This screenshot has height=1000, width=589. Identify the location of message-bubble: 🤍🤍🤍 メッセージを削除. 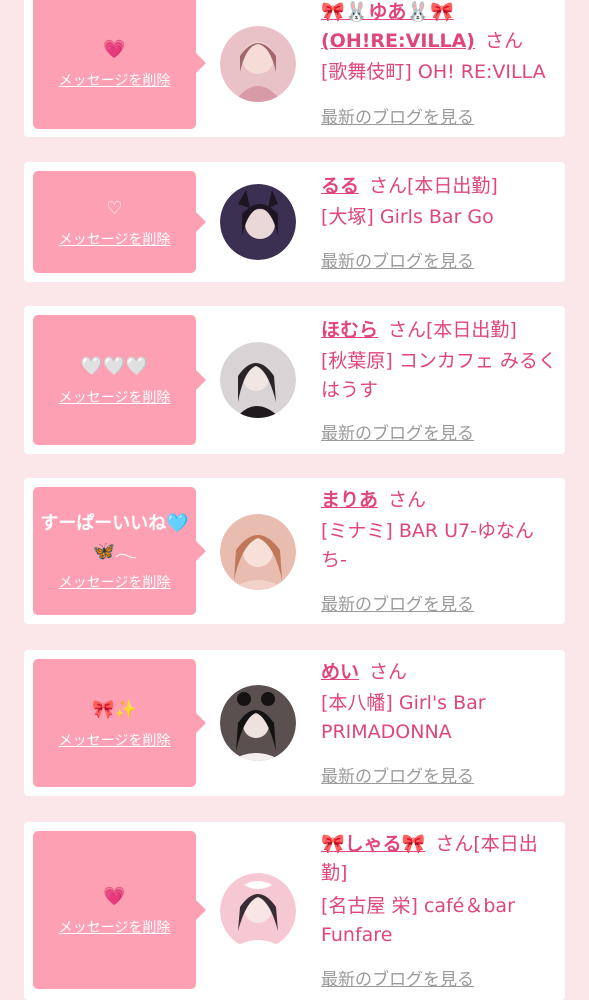
(119, 380).